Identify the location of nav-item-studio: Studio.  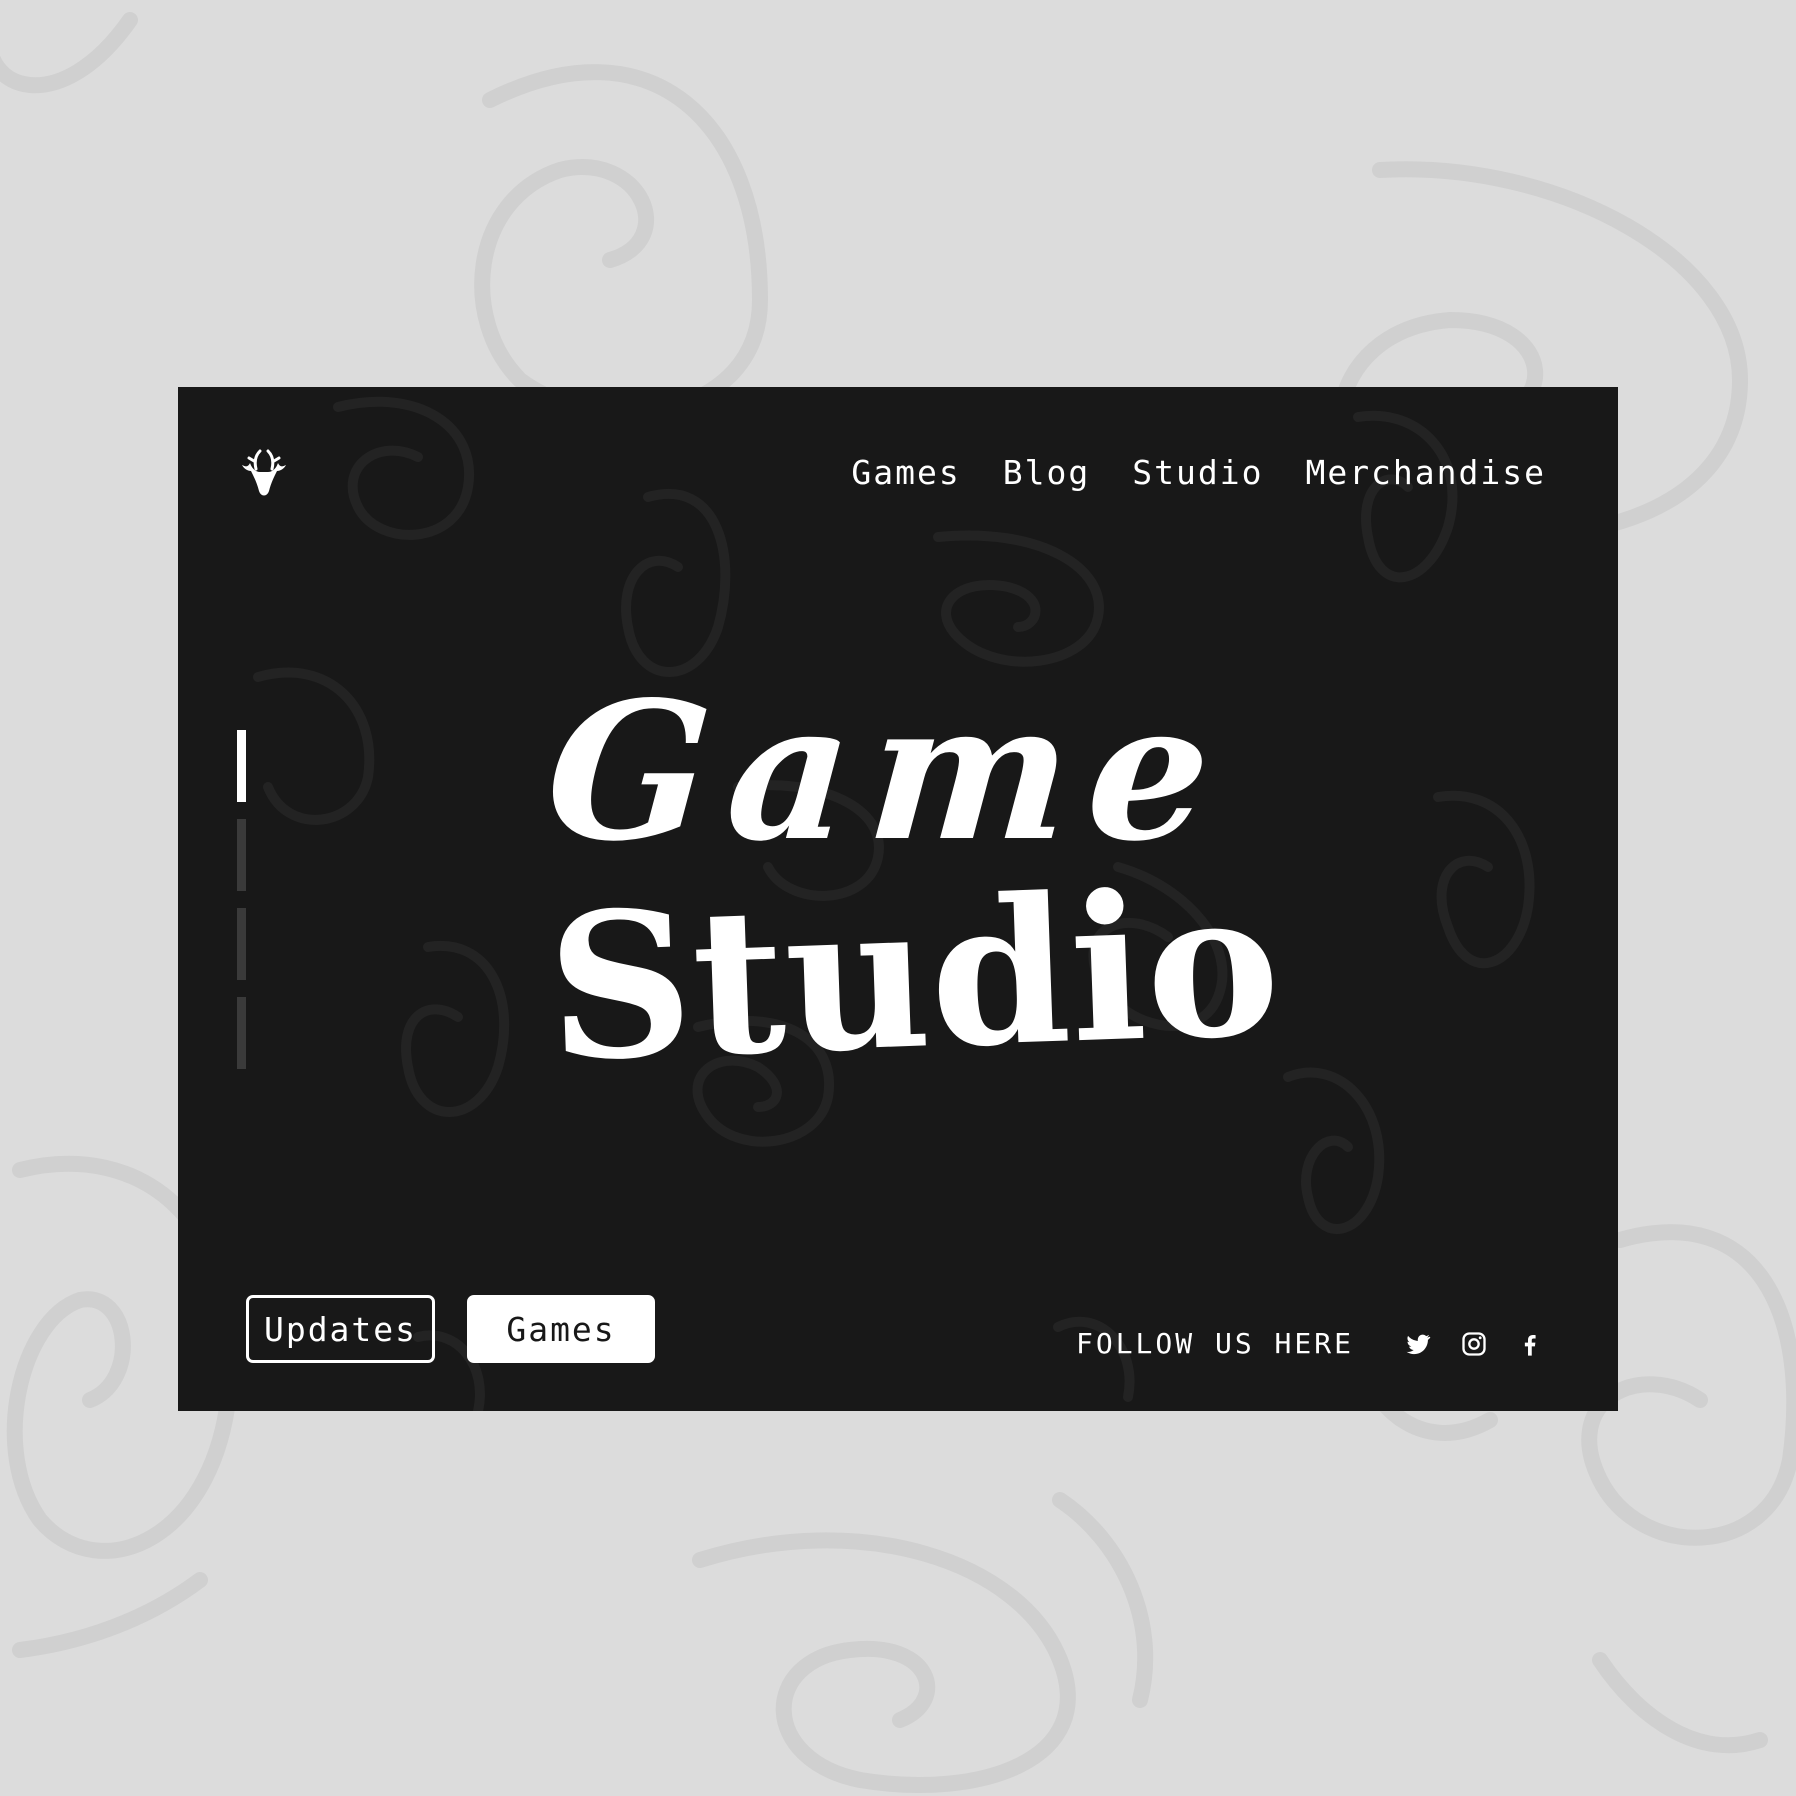
(1197, 472).